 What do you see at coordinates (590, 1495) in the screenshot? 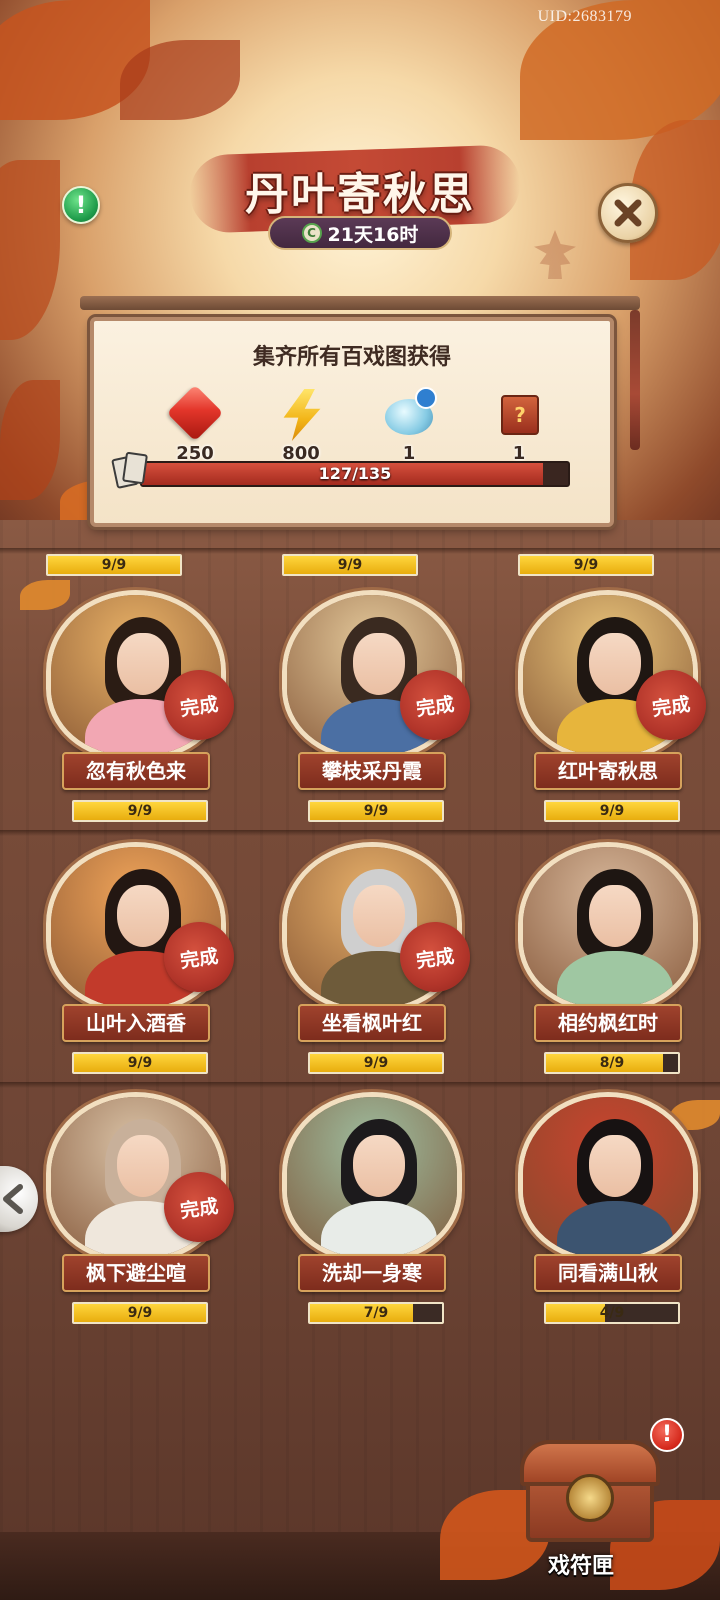
I see `talisman-chest-button` at bounding box center [590, 1495].